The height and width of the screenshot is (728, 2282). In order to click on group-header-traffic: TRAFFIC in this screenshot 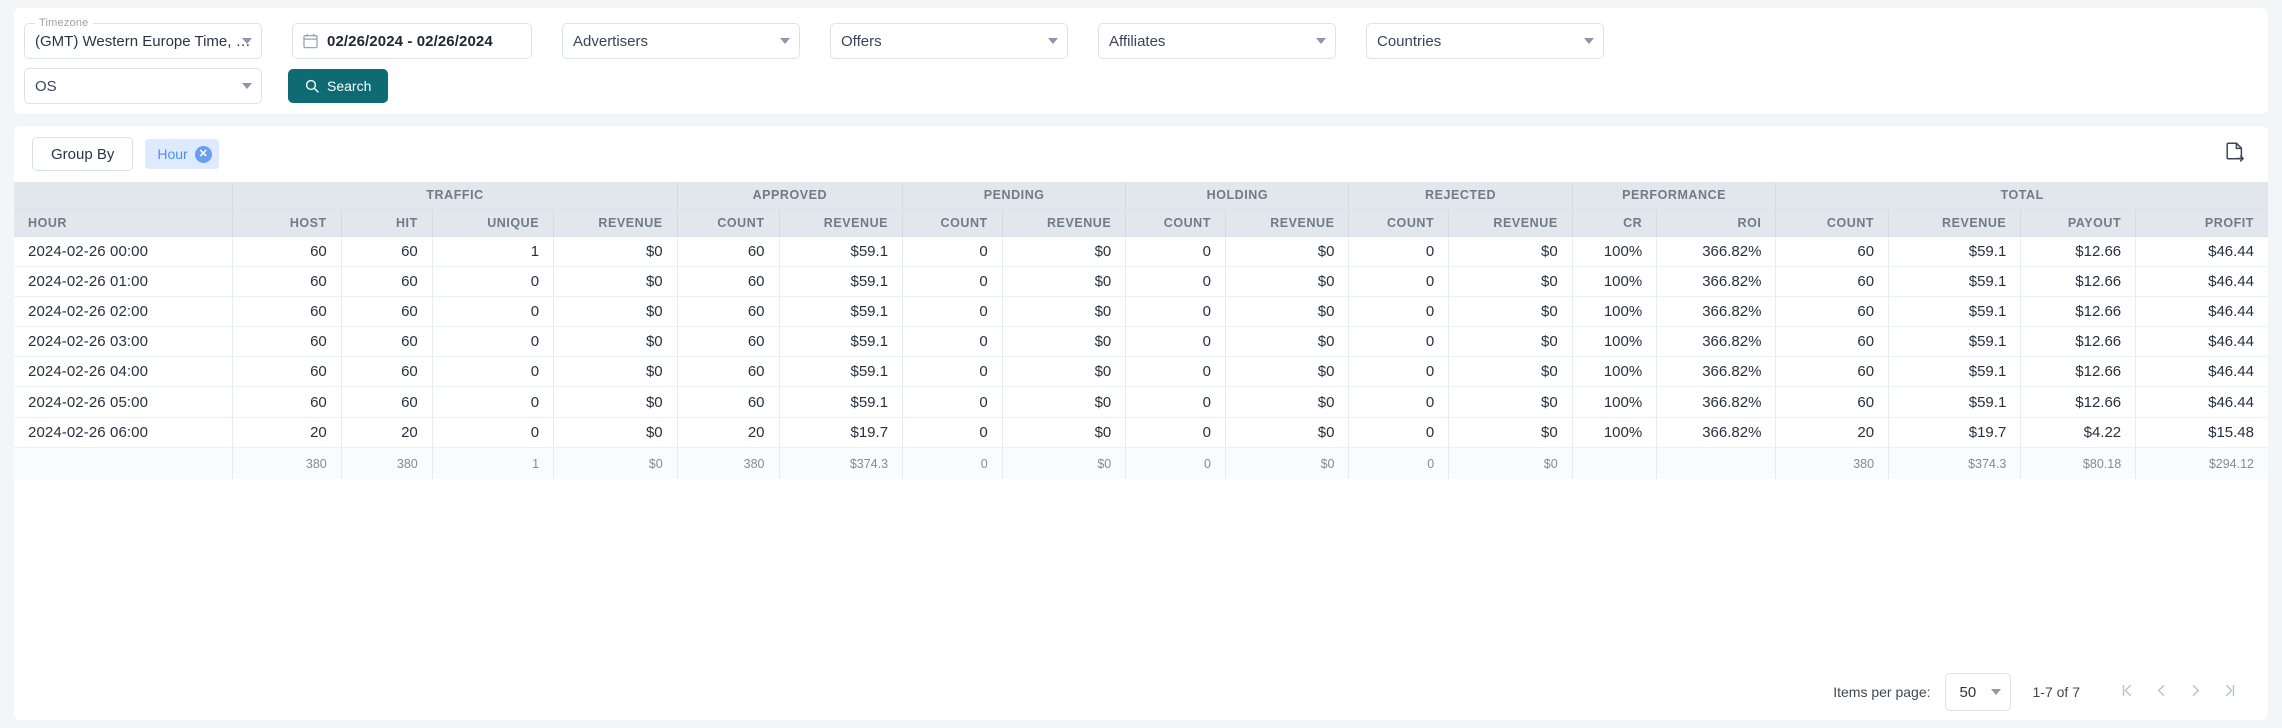, I will do `click(455, 196)`.